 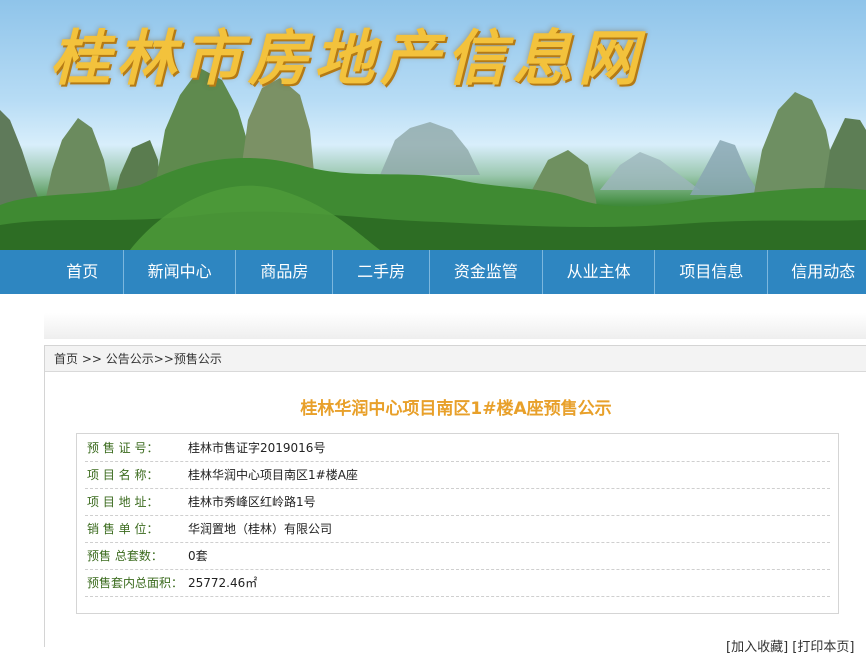 What do you see at coordinates (66, 359) in the screenshot?
I see `breadcrumb-home: 首页` at bounding box center [66, 359].